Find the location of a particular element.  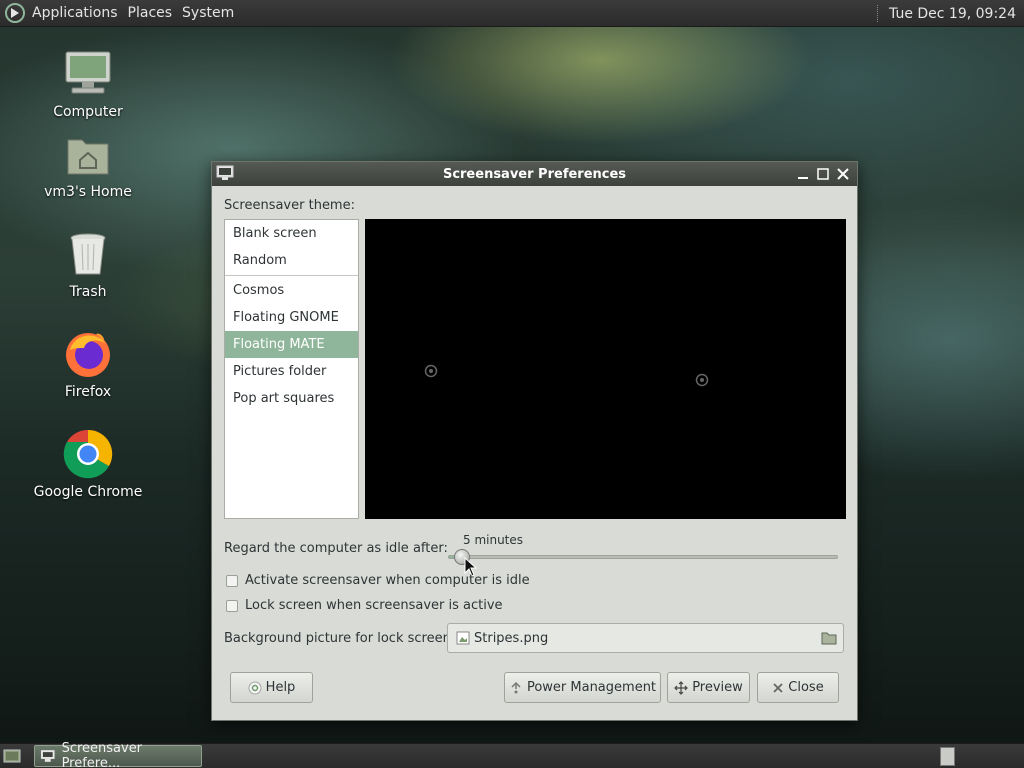

trash-icon is located at coordinates (88, 254).